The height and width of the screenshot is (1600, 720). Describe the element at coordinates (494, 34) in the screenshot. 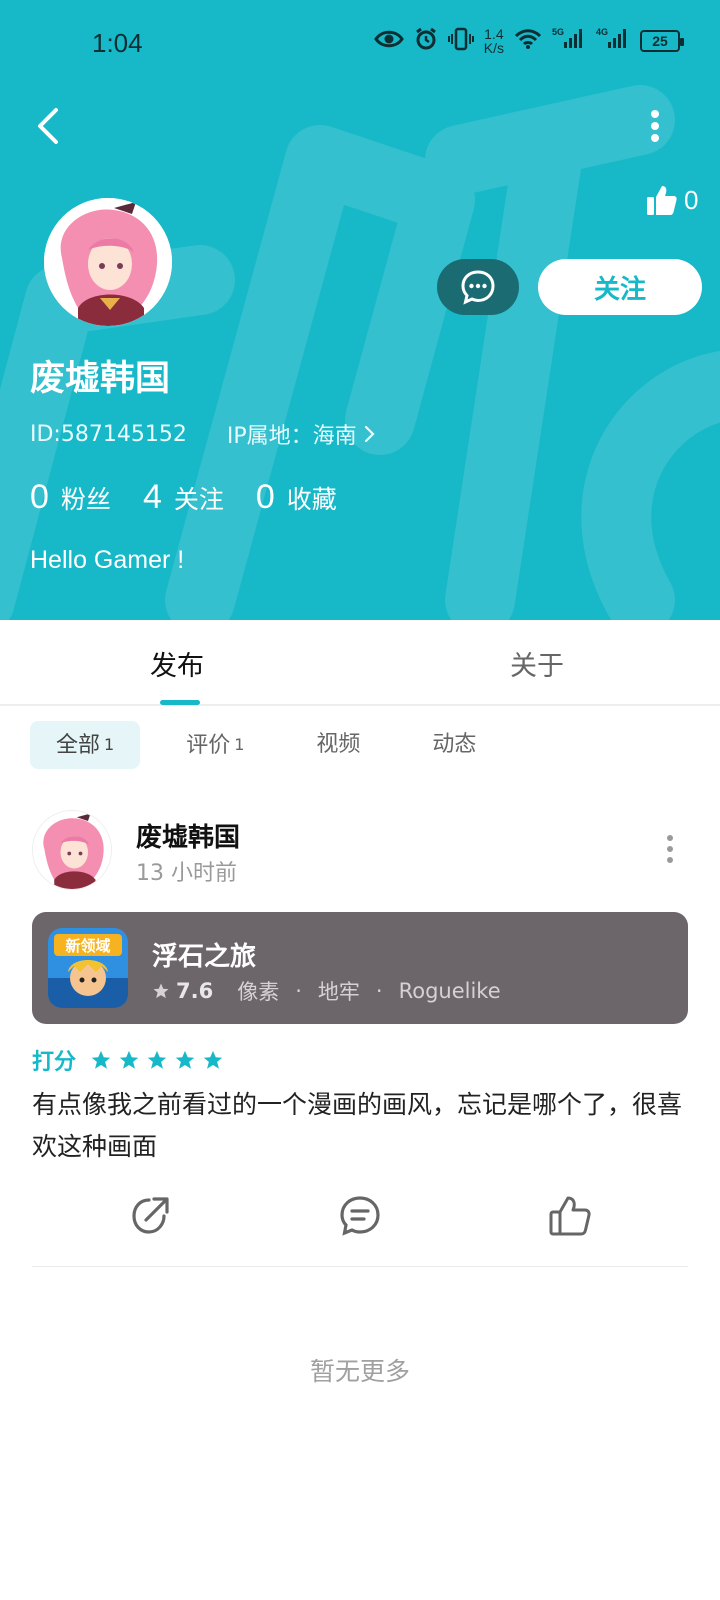

I see `net-speed-value: 1.4` at that location.